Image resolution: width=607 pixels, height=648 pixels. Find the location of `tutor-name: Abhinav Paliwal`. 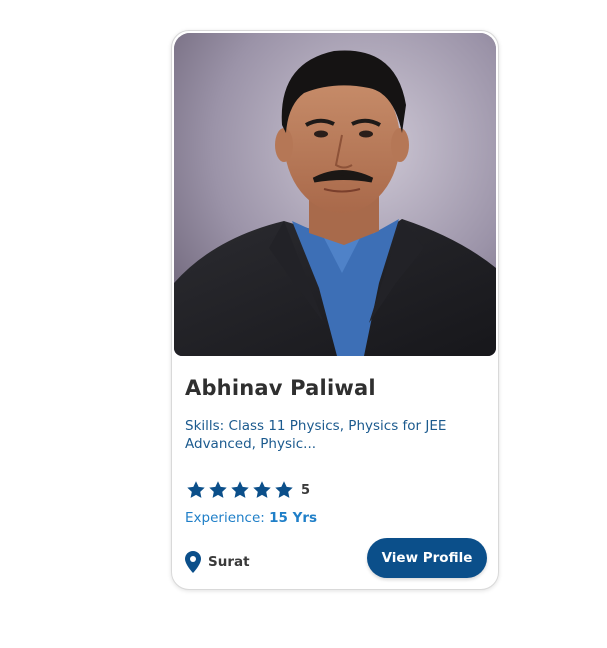

tutor-name: Abhinav Paliwal is located at coordinates (280, 388).